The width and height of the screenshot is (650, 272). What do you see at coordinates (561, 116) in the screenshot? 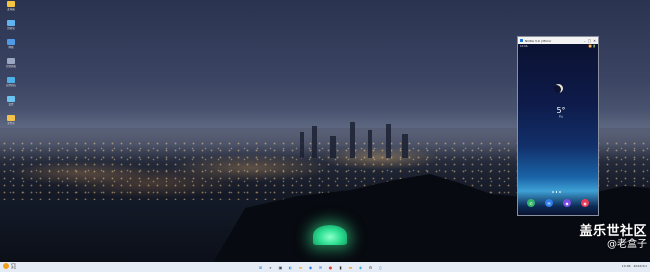
I see `weather-condition: 多云` at bounding box center [561, 116].